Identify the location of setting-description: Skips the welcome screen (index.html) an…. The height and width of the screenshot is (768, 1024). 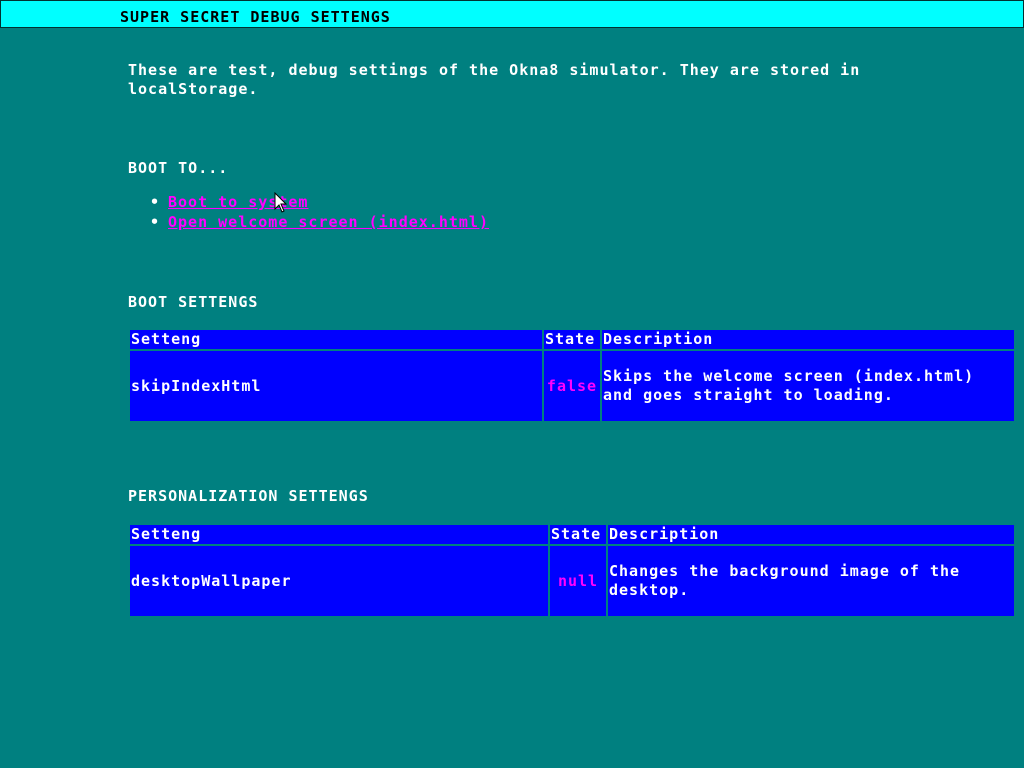
(808, 386).